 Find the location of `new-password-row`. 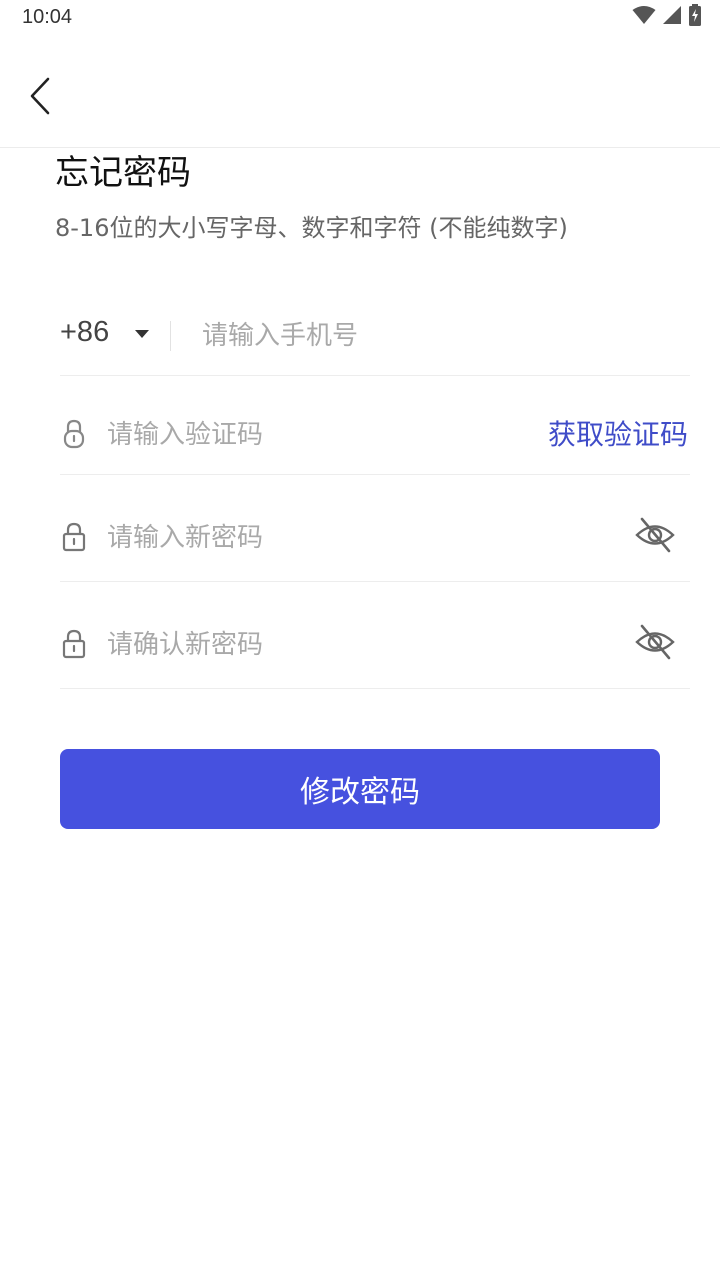

new-password-row is located at coordinates (375, 538).